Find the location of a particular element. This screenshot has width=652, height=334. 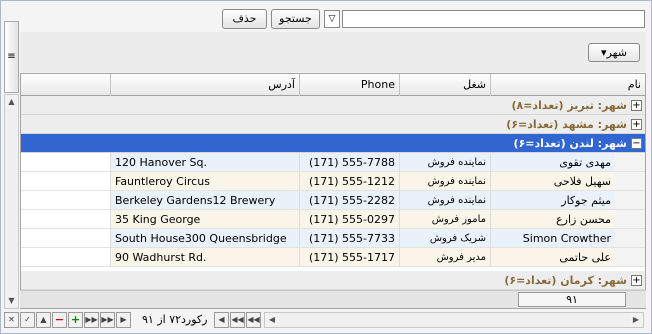

group-label: شهر: تبریز (تعداد=۸) is located at coordinates (569, 105).